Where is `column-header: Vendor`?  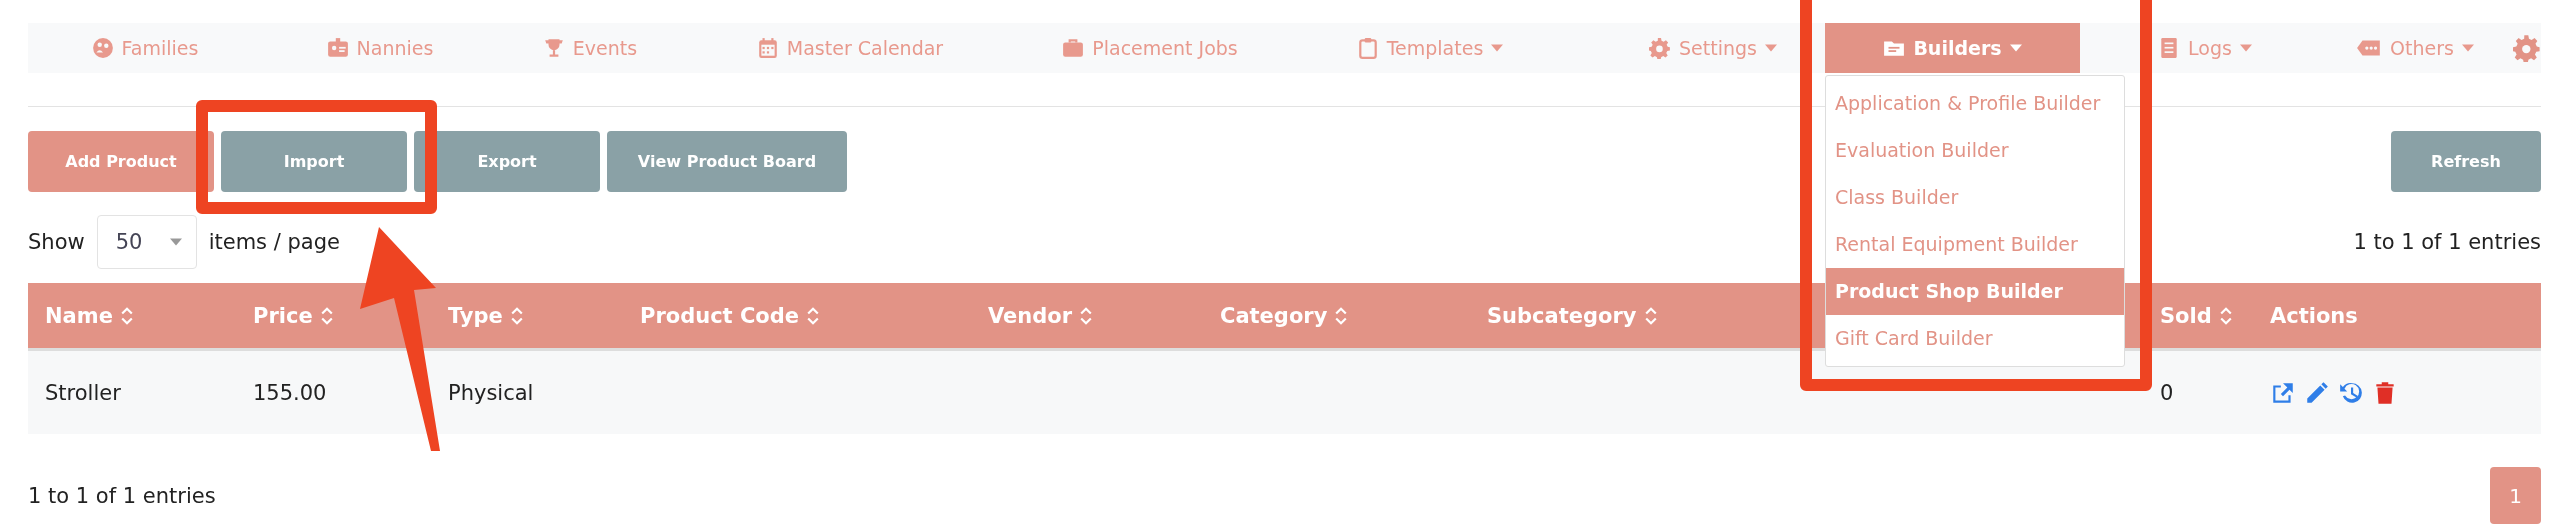 column-header: Vendor is located at coordinates (1030, 315).